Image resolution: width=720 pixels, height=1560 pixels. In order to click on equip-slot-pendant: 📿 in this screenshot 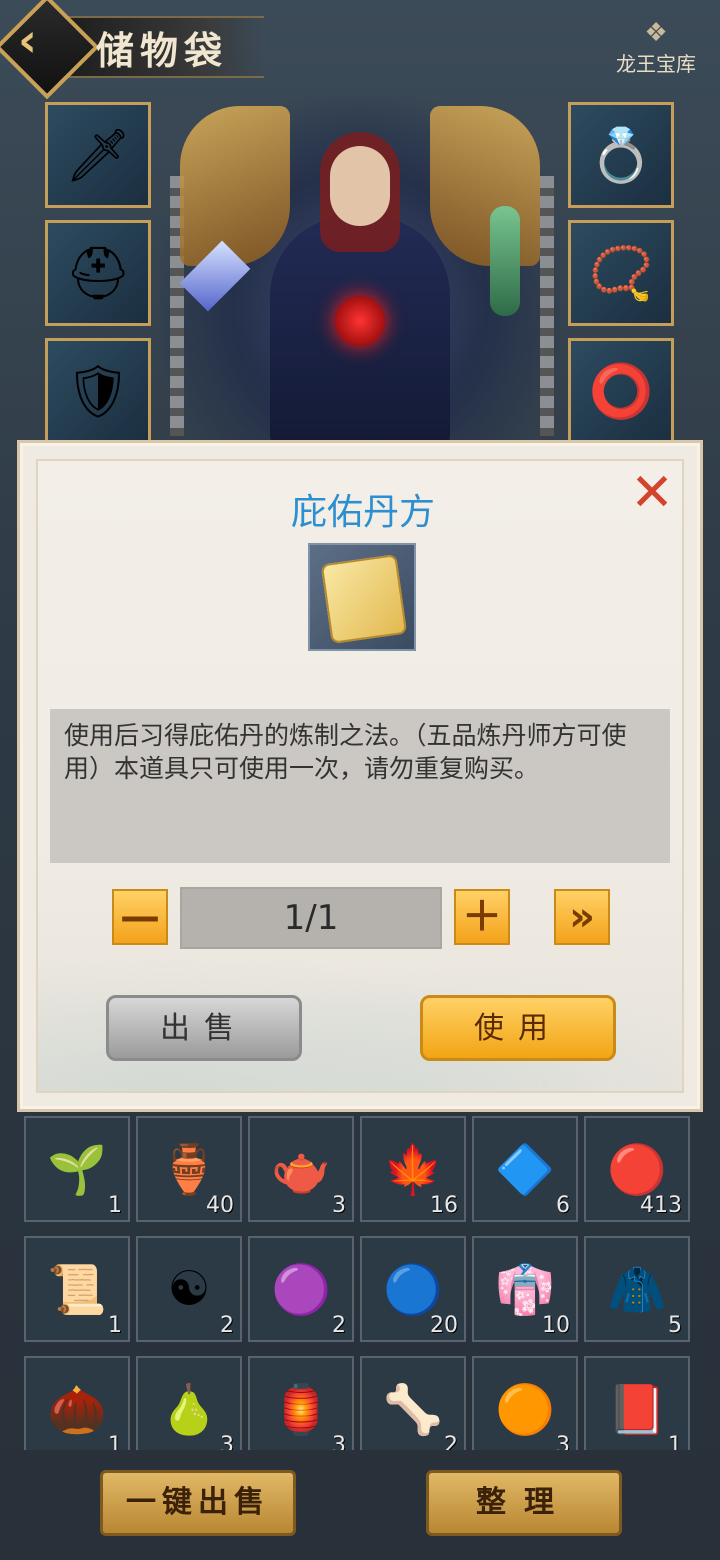, I will do `click(621, 273)`.